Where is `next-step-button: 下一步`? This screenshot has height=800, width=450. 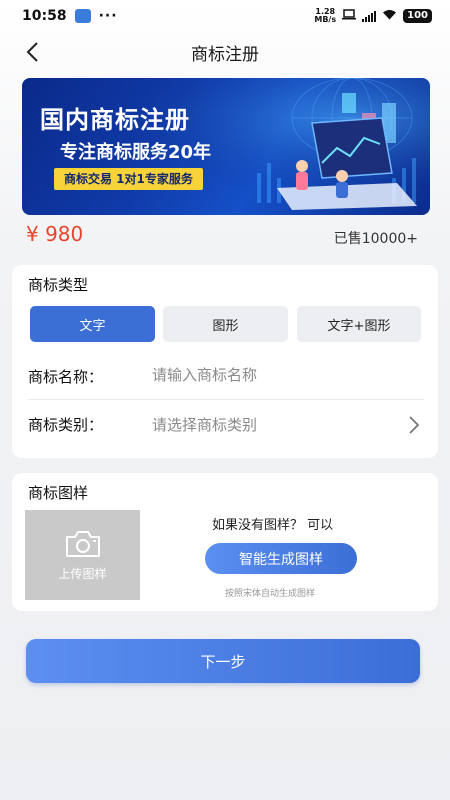 next-step-button: 下一步 is located at coordinates (223, 661).